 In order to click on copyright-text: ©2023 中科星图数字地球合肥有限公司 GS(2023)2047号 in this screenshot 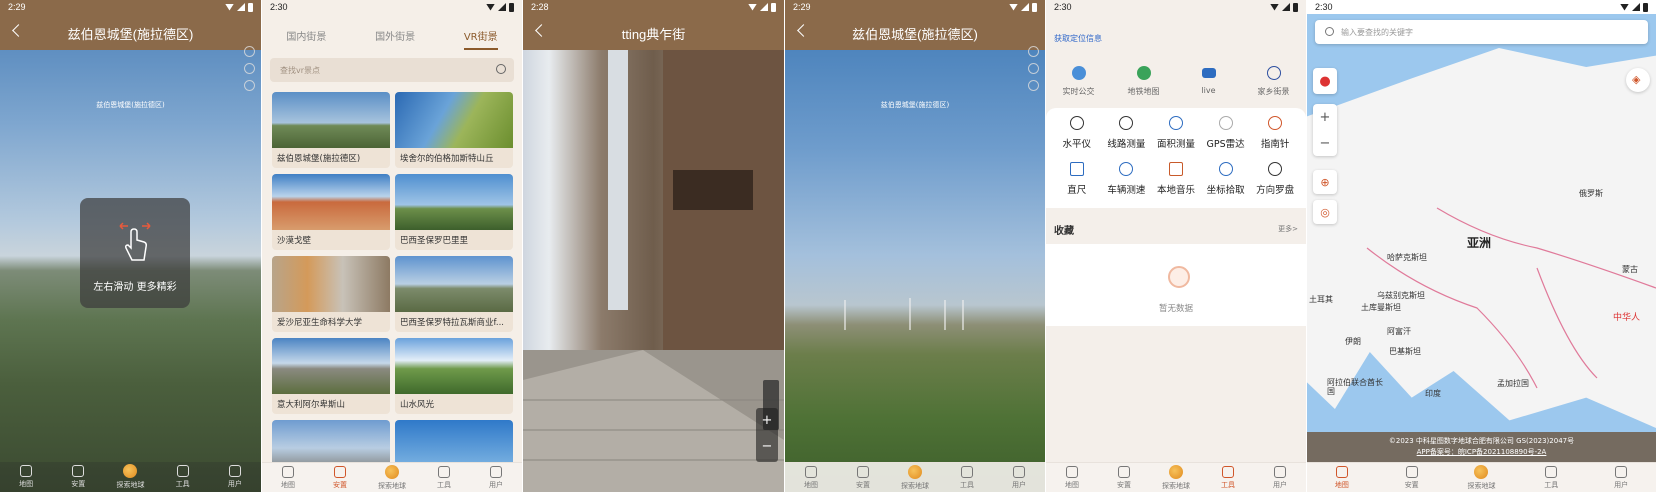, I will do `click(1481, 441)`.